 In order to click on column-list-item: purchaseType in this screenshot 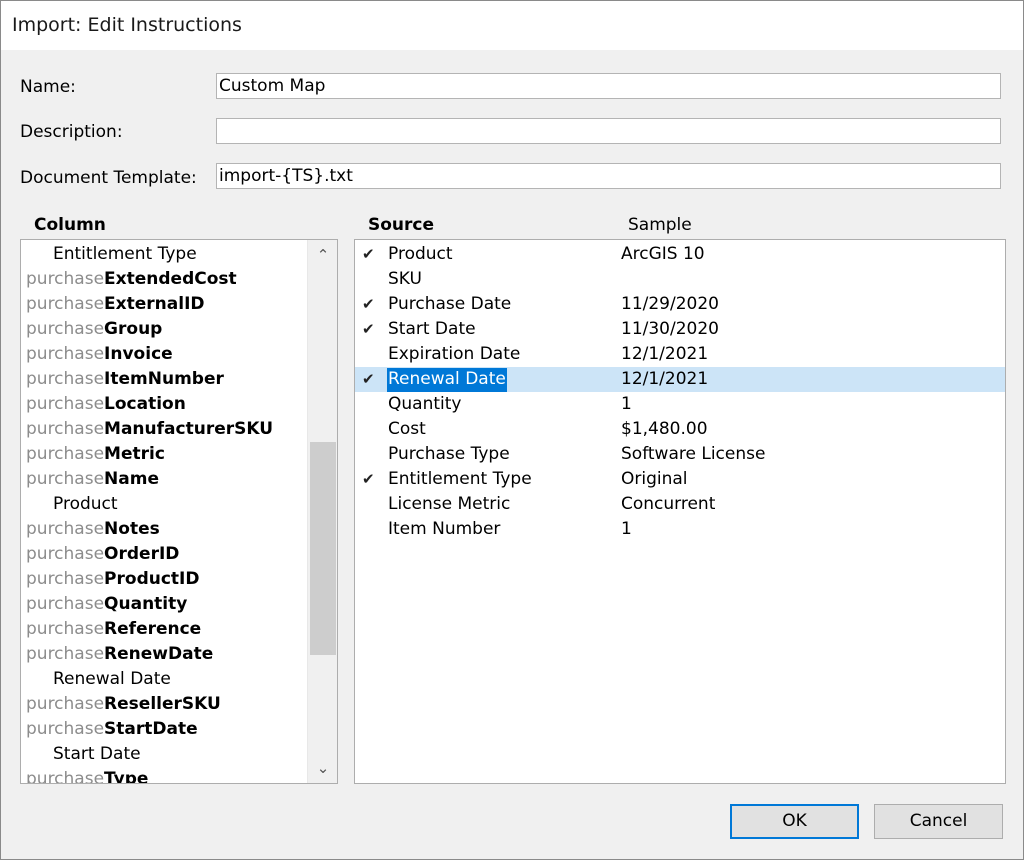, I will do `click(164, 775)`.